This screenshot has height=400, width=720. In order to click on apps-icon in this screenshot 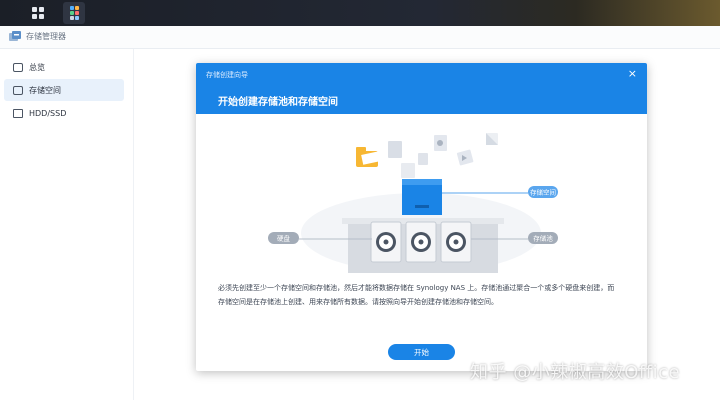, I will do `click(74, 13)`.